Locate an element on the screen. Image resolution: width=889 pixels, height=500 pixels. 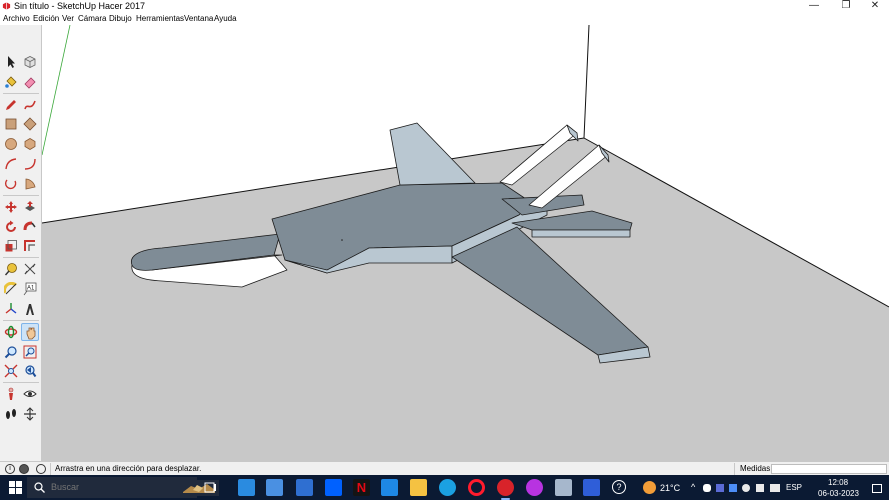
clock-time: 12:08 is located at coordinates (838, 483).